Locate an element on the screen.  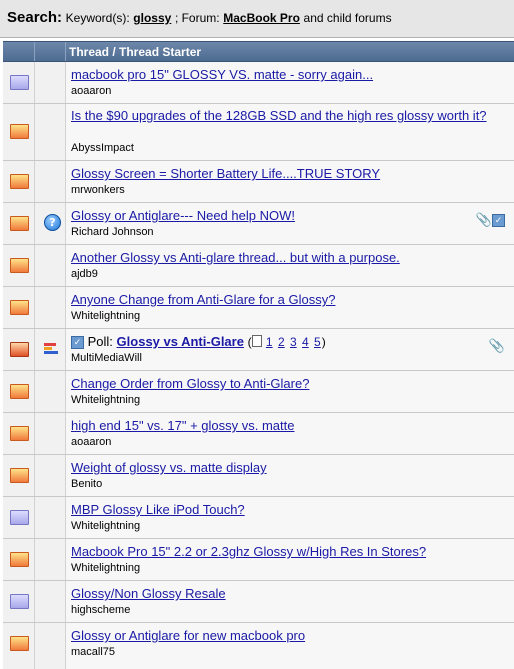
thread-starter: Richard Johnson is located at coordinates (112, 232).